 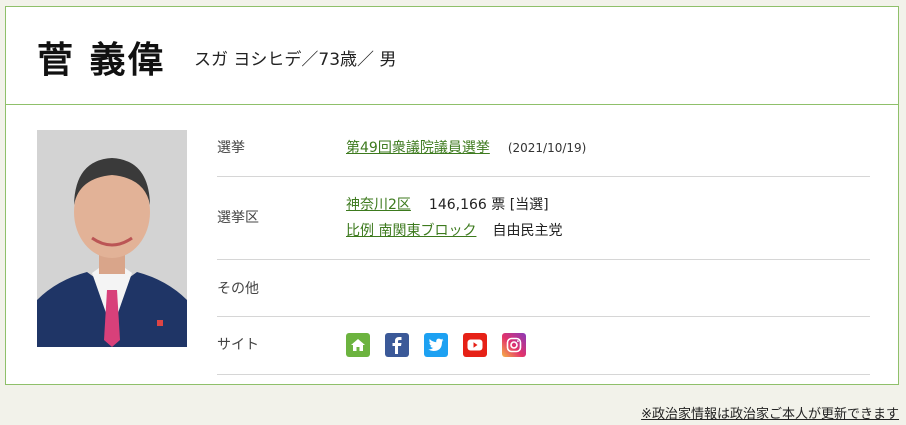 I want to click on row-label-site: サイト, so click(x=238, y=345).